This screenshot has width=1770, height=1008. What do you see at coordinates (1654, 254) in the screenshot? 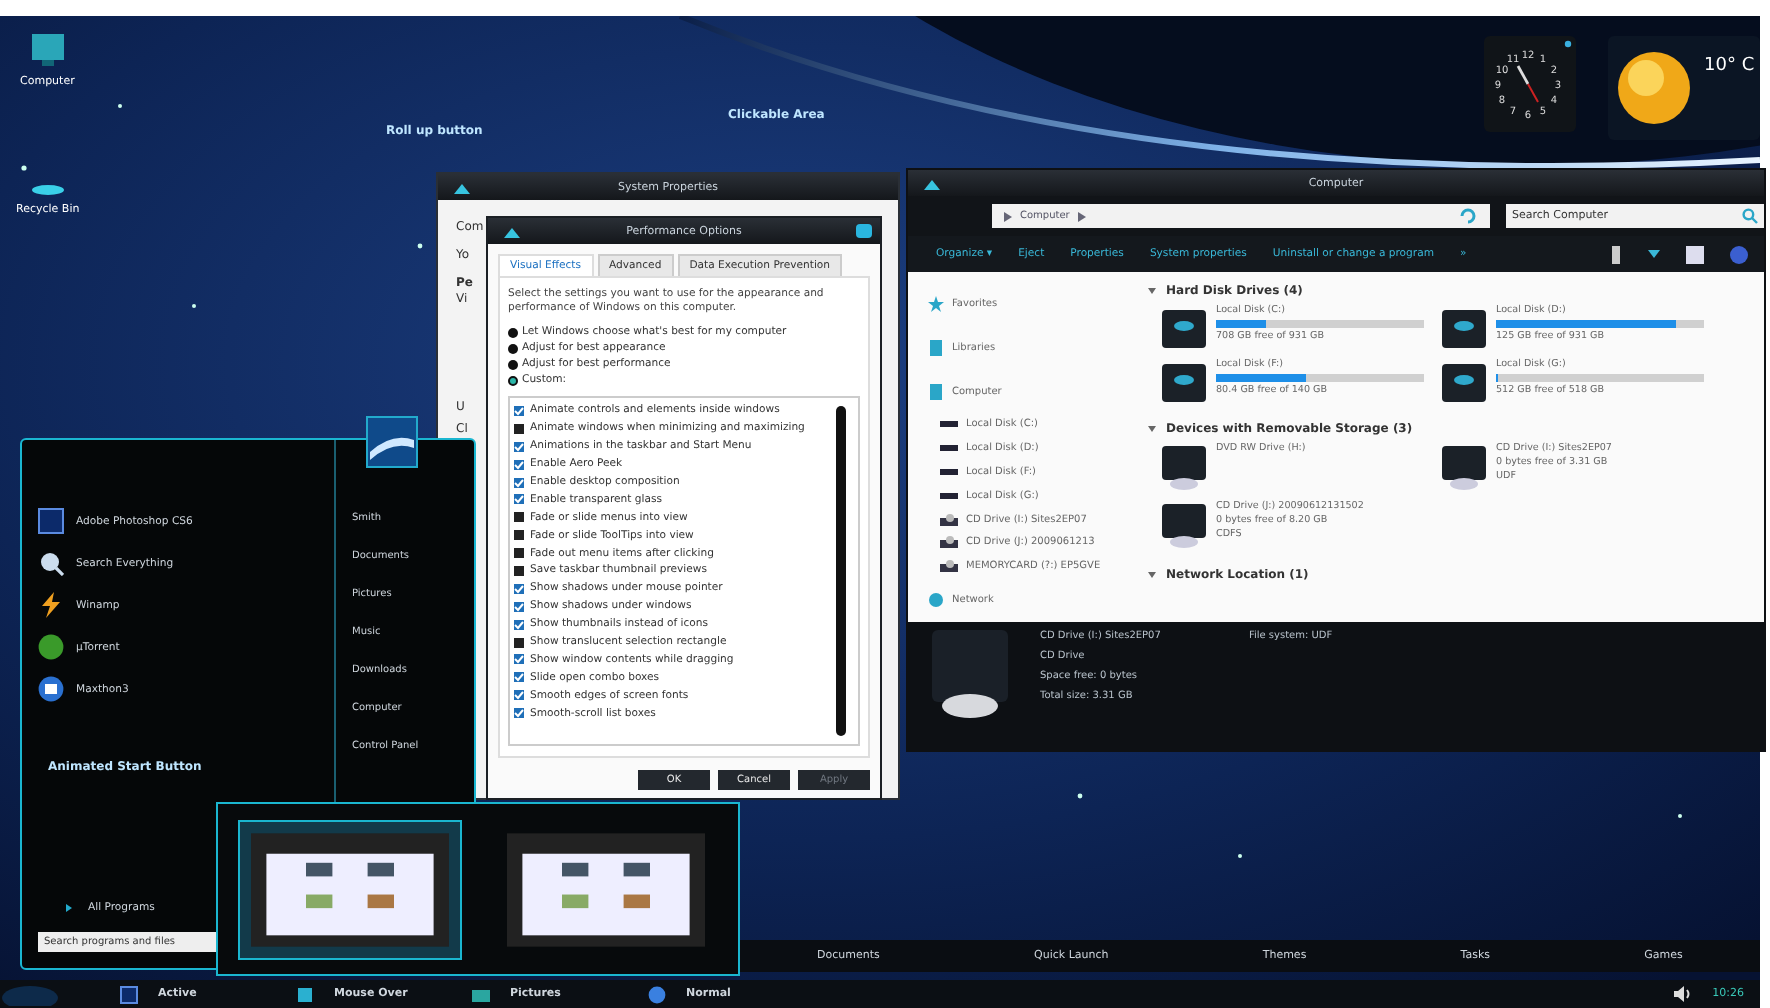
I see `caret-icon` at bounding box center [1654, 254].